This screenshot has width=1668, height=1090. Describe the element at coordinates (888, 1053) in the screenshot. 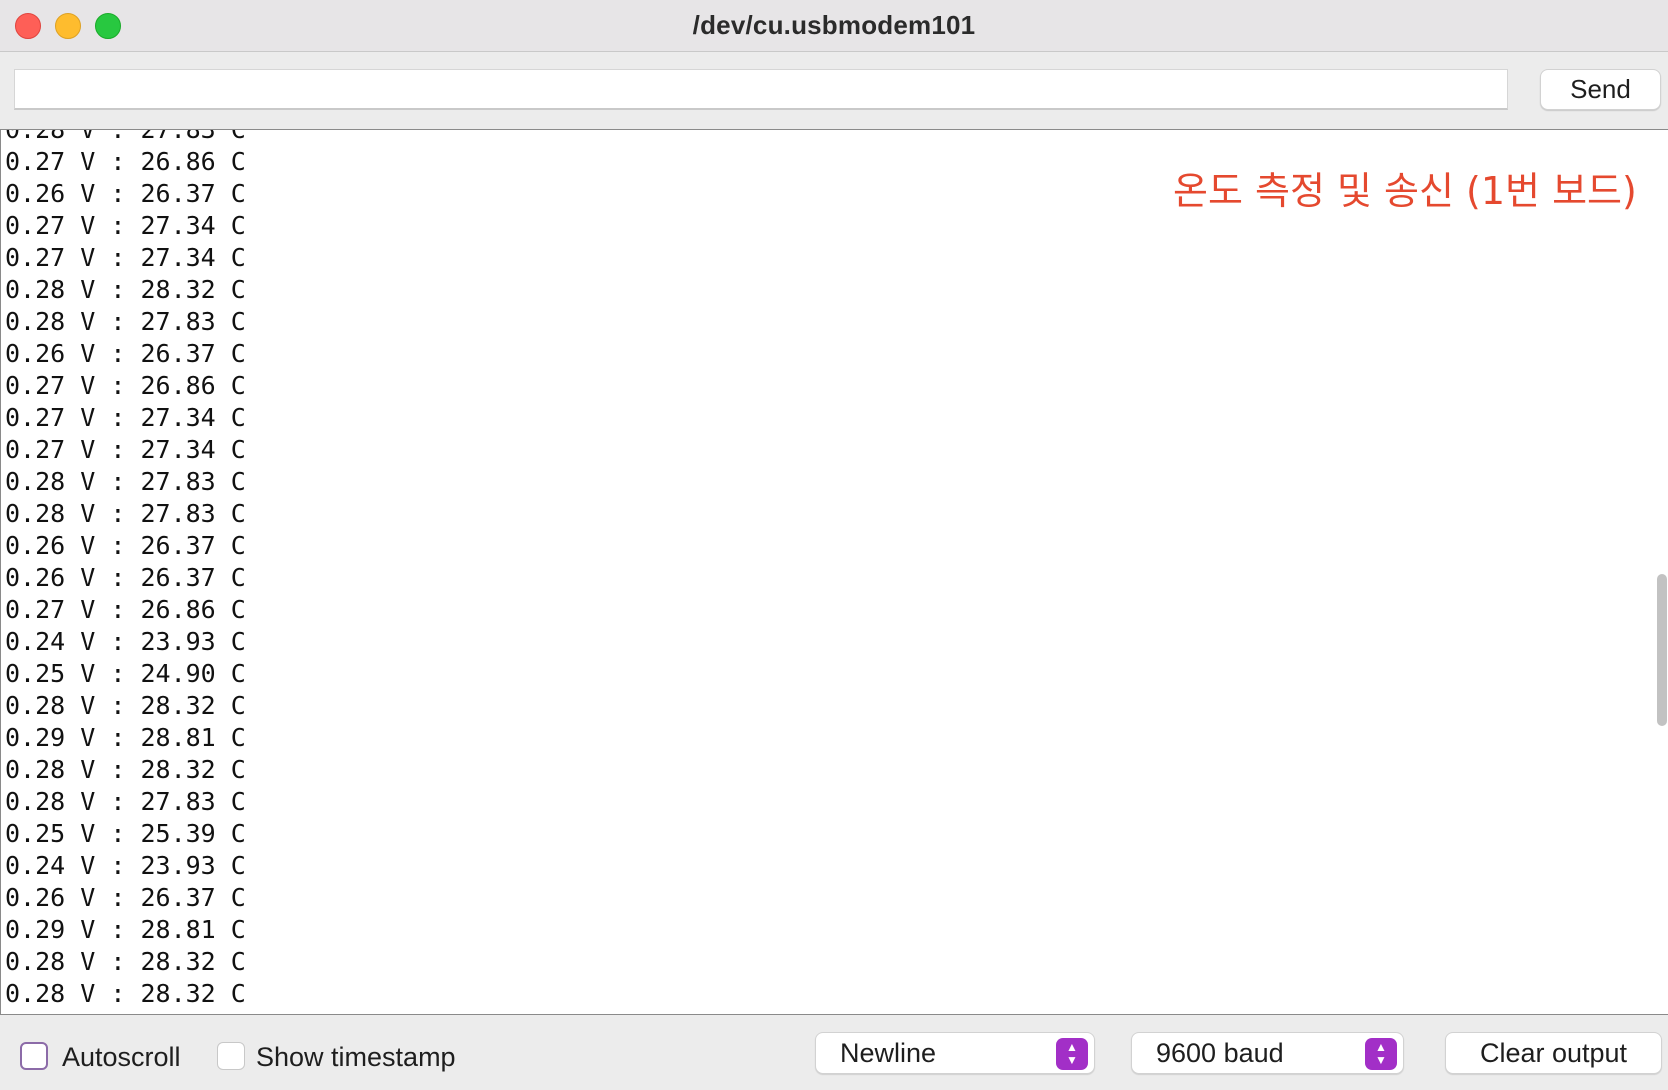

I see `line-ending-value: Newline` at that location.